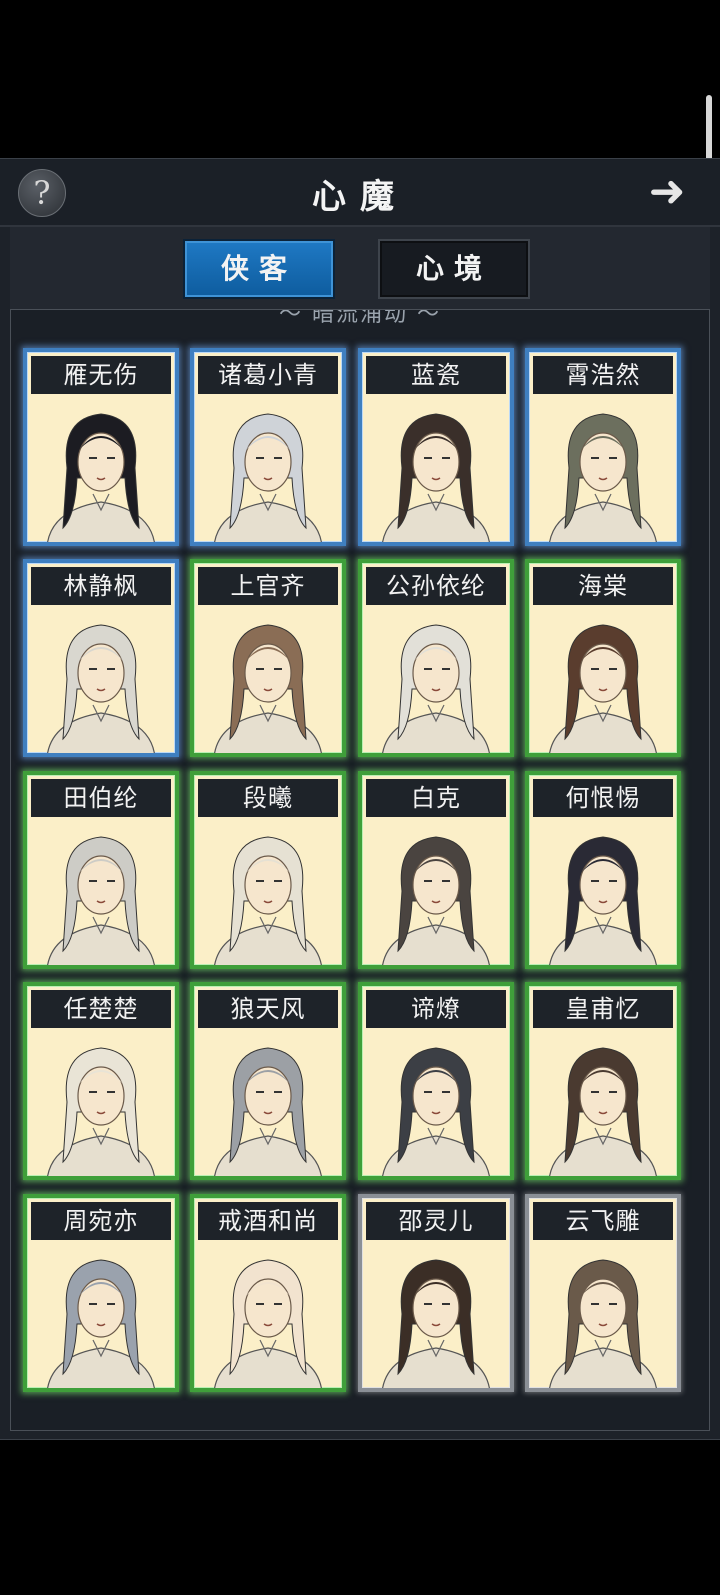  I want to click on character-card: 皇甫忆, so click(603, 1081).